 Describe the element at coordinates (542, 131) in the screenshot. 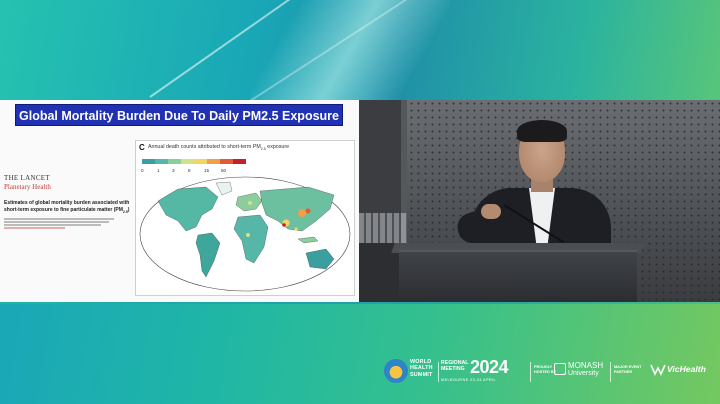

I see `speaker-hair` at that location.